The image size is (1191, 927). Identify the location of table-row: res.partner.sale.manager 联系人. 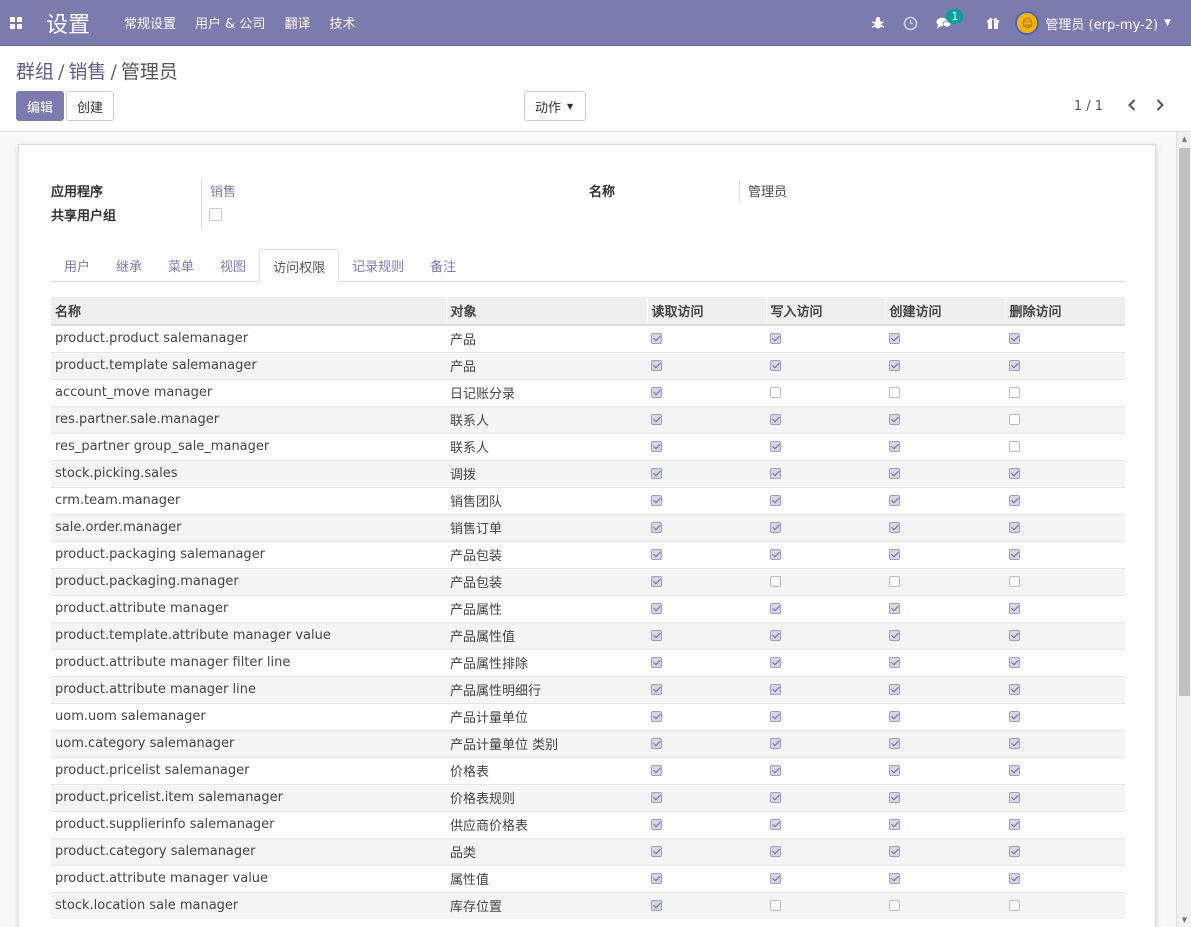
(588, 419).